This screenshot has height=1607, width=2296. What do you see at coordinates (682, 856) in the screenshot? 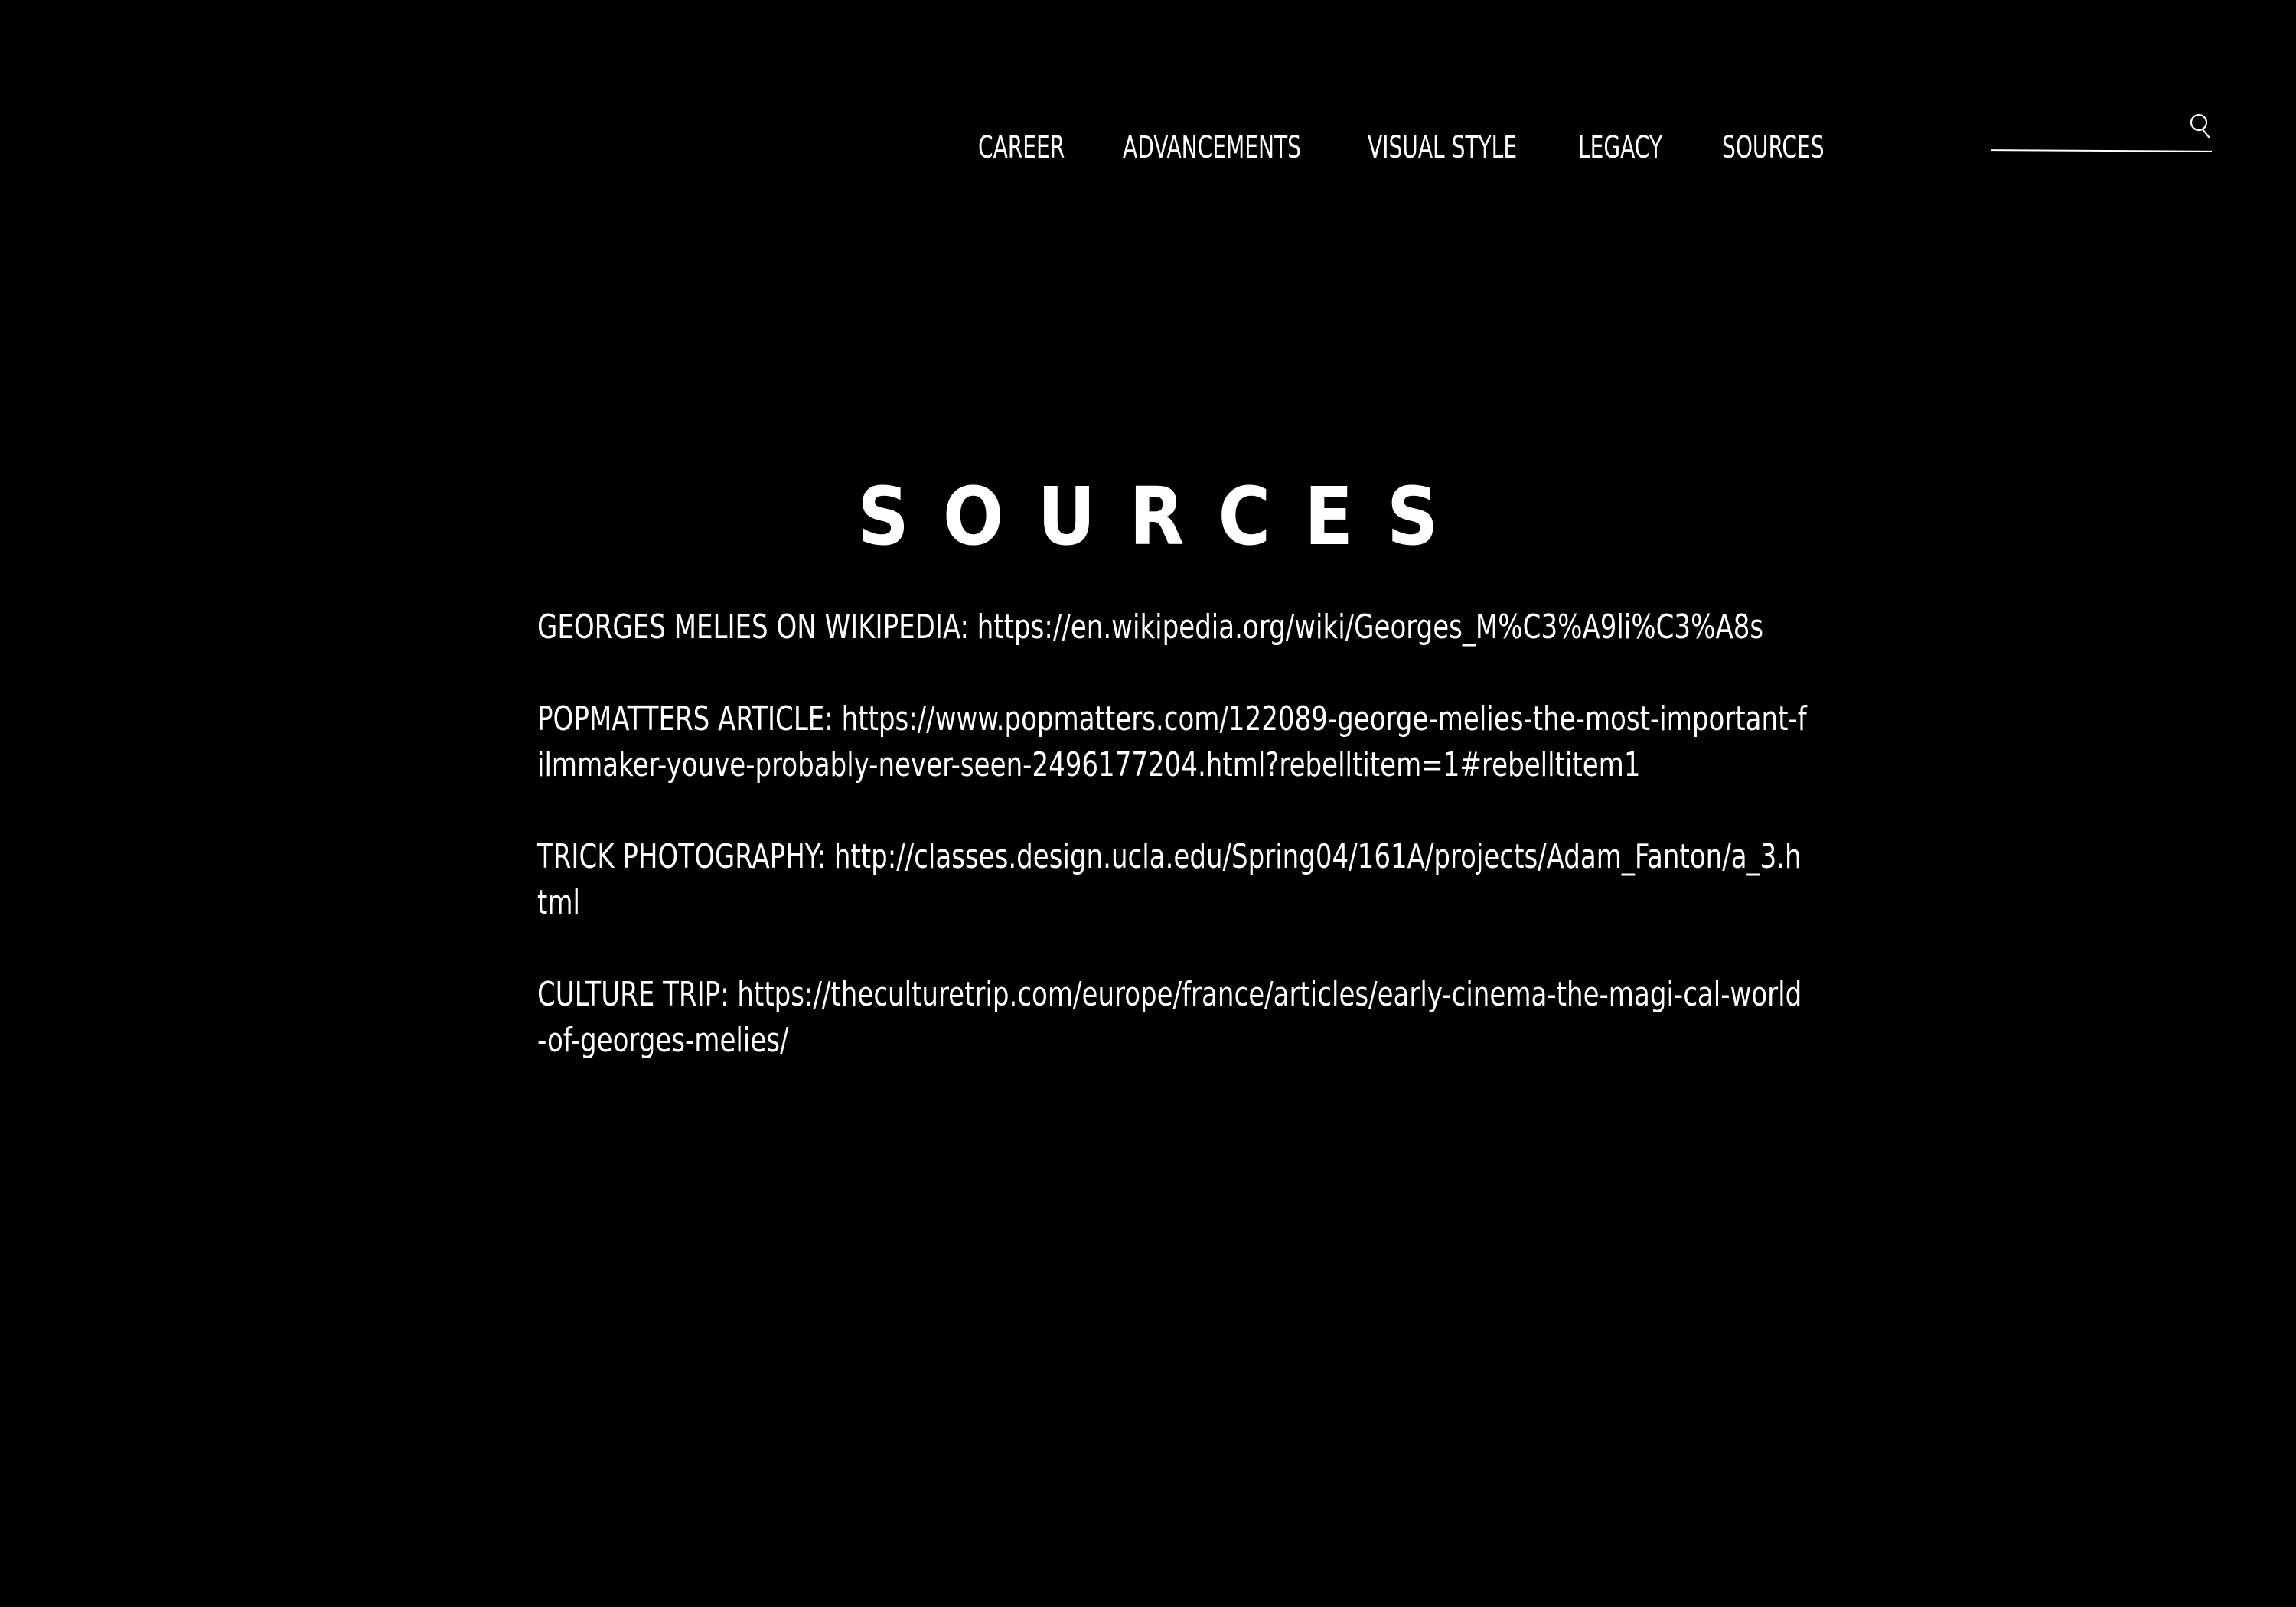
I see `source-label: TRICK PHOTOGRAPHY:` at bounding box center [682, 856].